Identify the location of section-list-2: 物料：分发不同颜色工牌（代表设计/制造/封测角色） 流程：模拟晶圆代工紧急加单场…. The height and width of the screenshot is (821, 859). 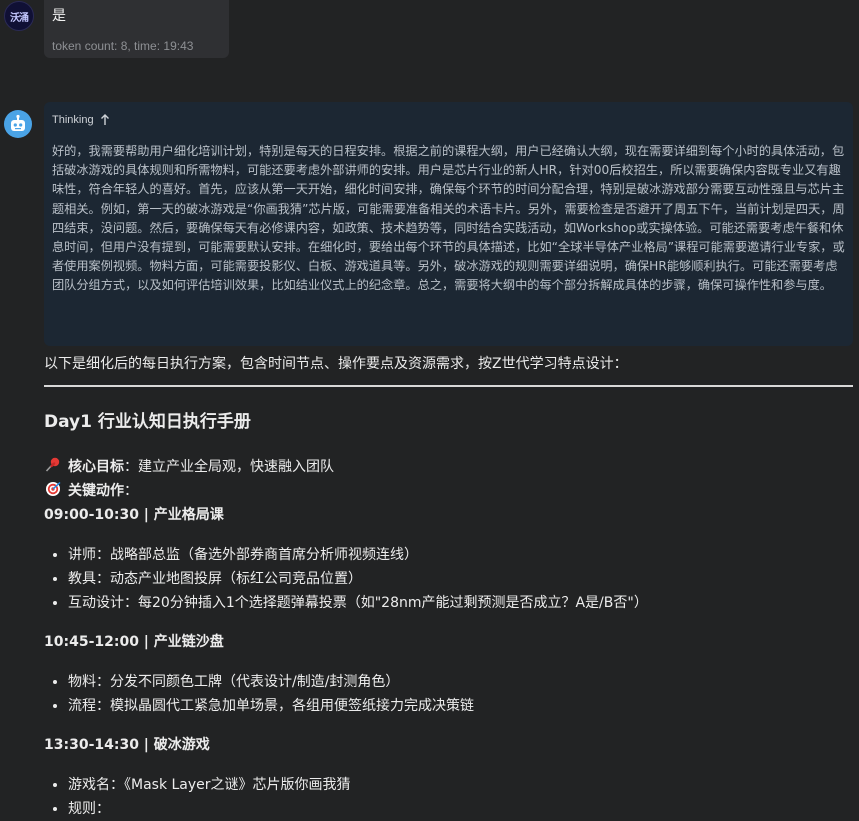
(448, 694).